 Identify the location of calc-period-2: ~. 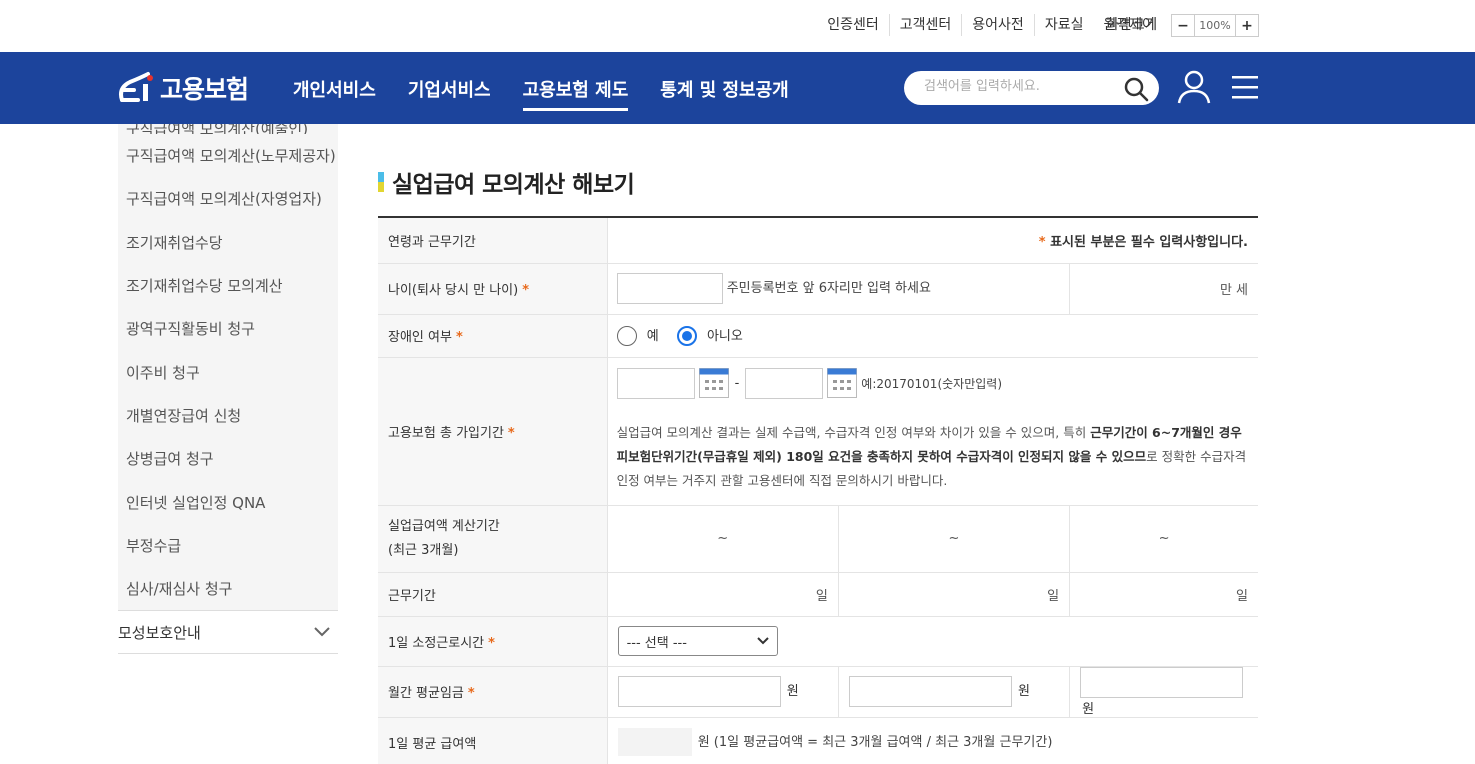
(954, 539).